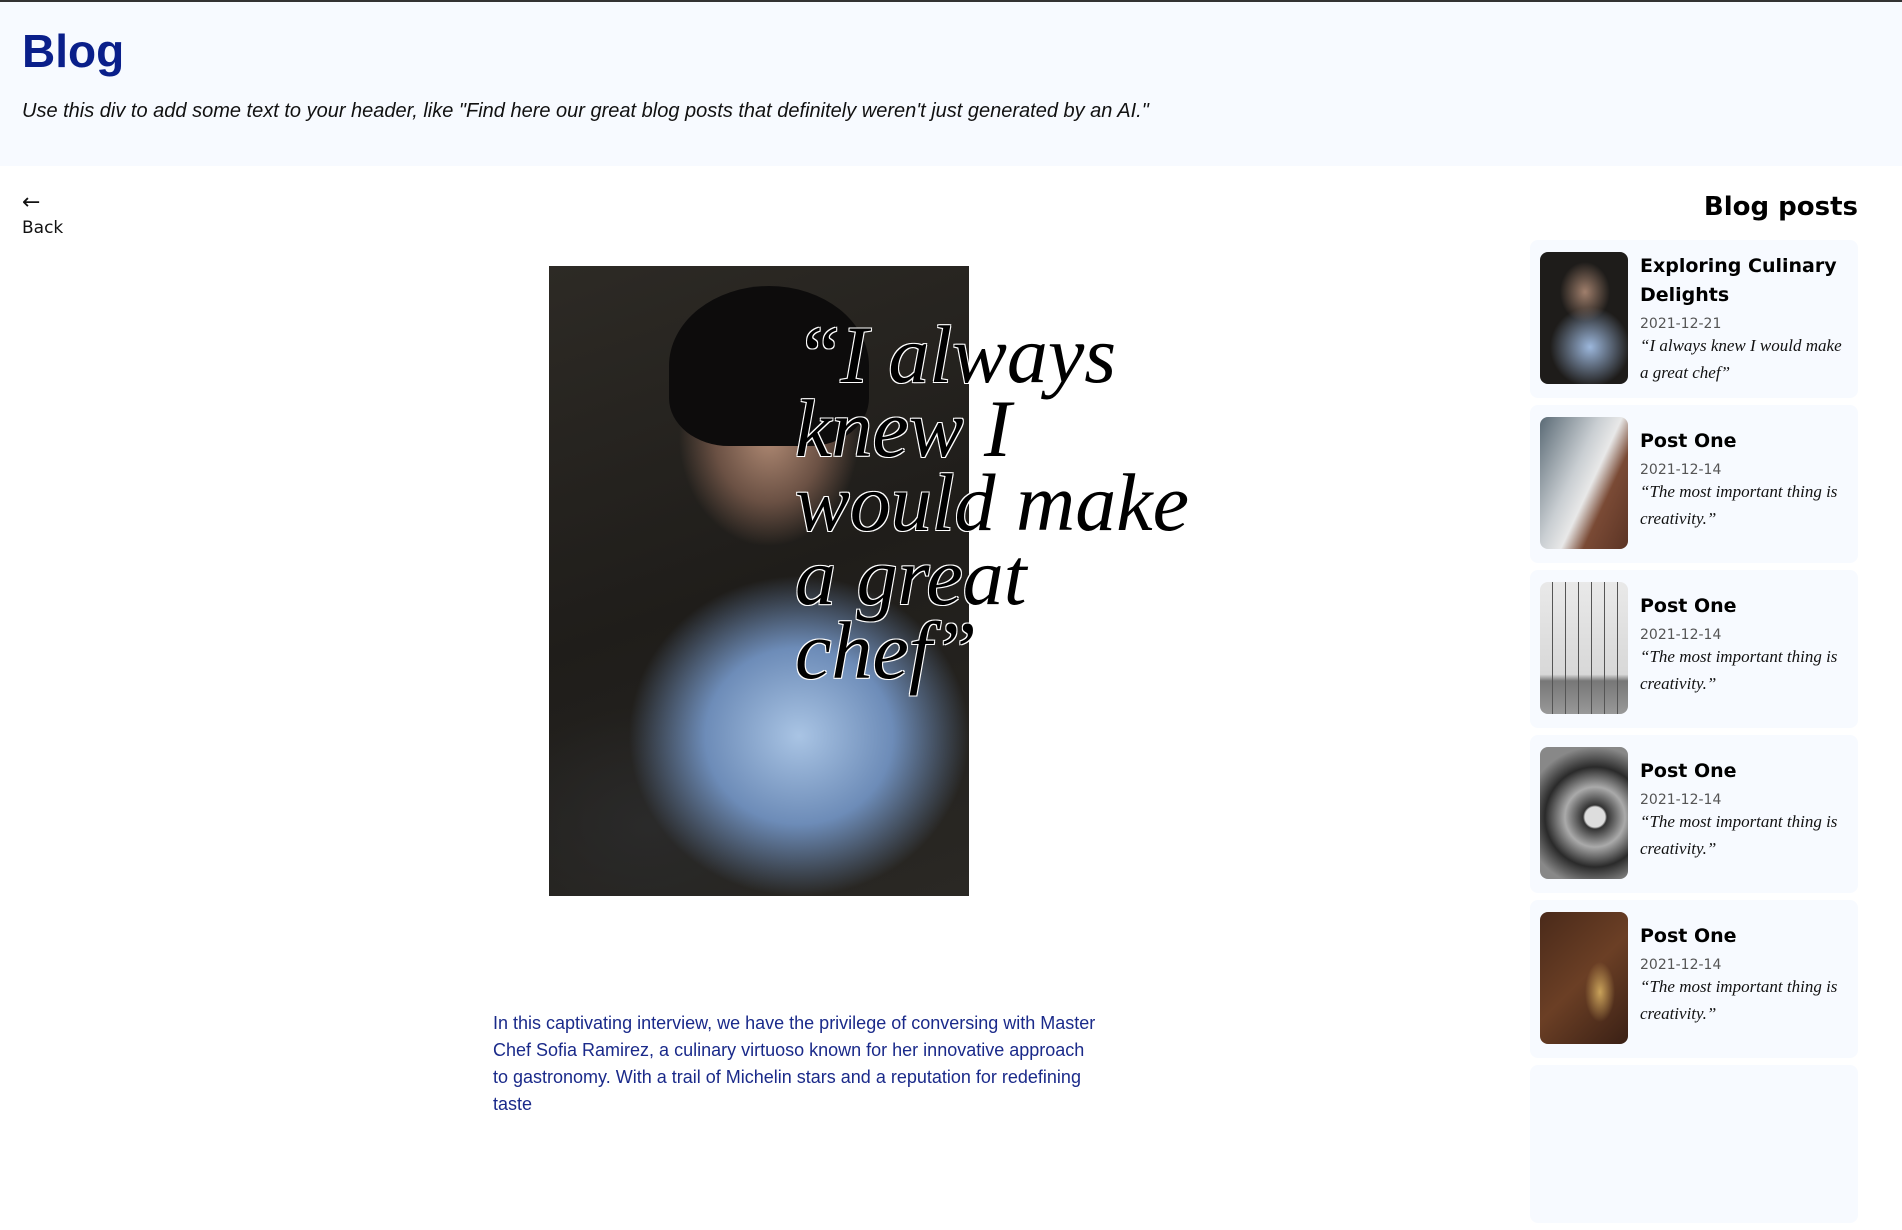 This screenshot has width=1902, height=1230. Describe the element at coordinates (1694, 1144) in the screenshot. I see `blog-post-card` at that location.